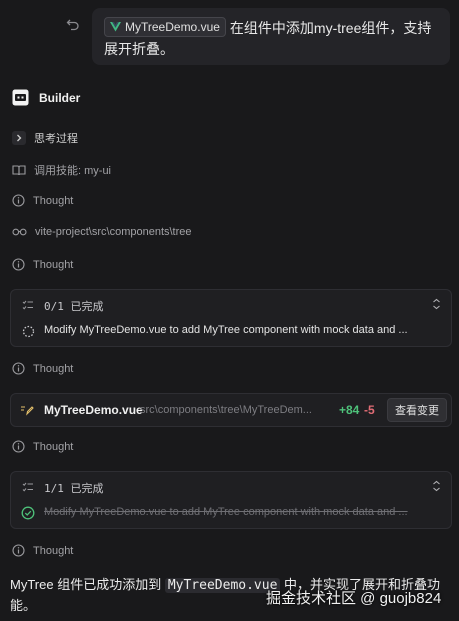 The width and height of the screenshot is (459, 621). Describe the element at coordinates (222, 585) in the screenshot. I see `inline-code: MyTreeDemo.vue` at that location.